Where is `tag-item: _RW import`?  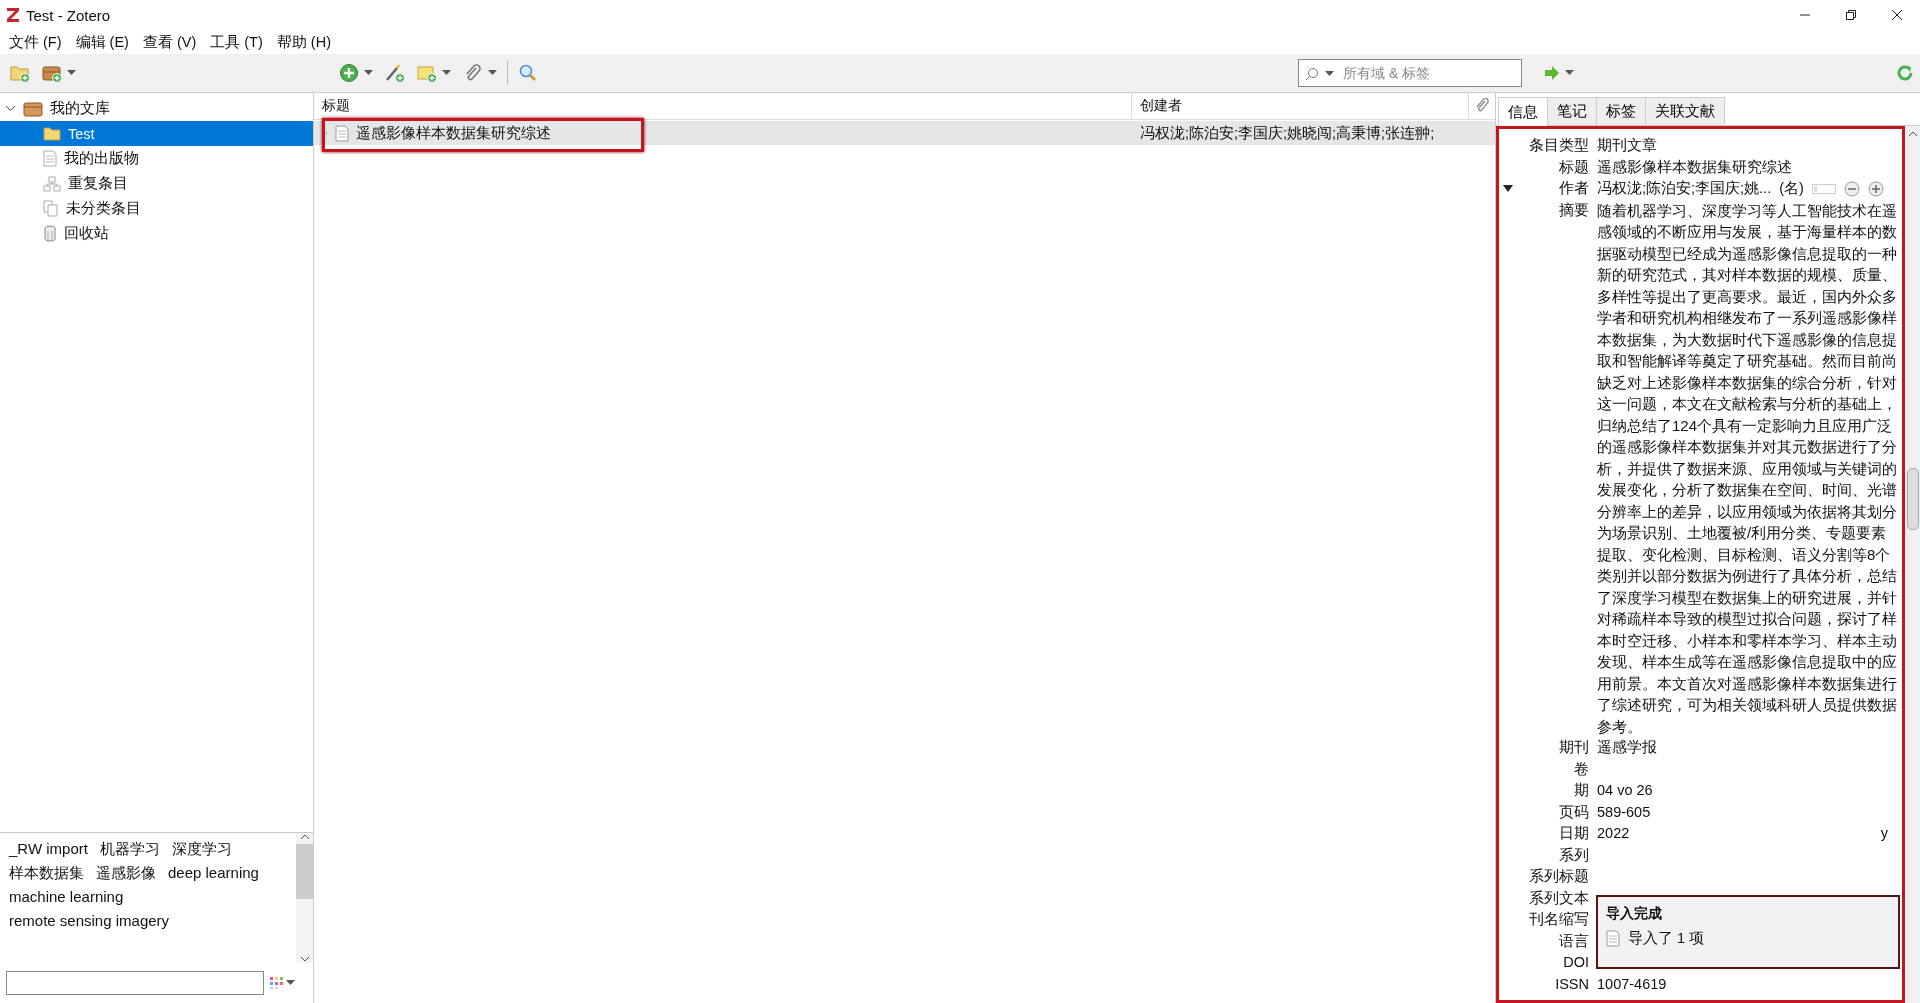 tag-item: _RW import is located at coordinates (48, 849).